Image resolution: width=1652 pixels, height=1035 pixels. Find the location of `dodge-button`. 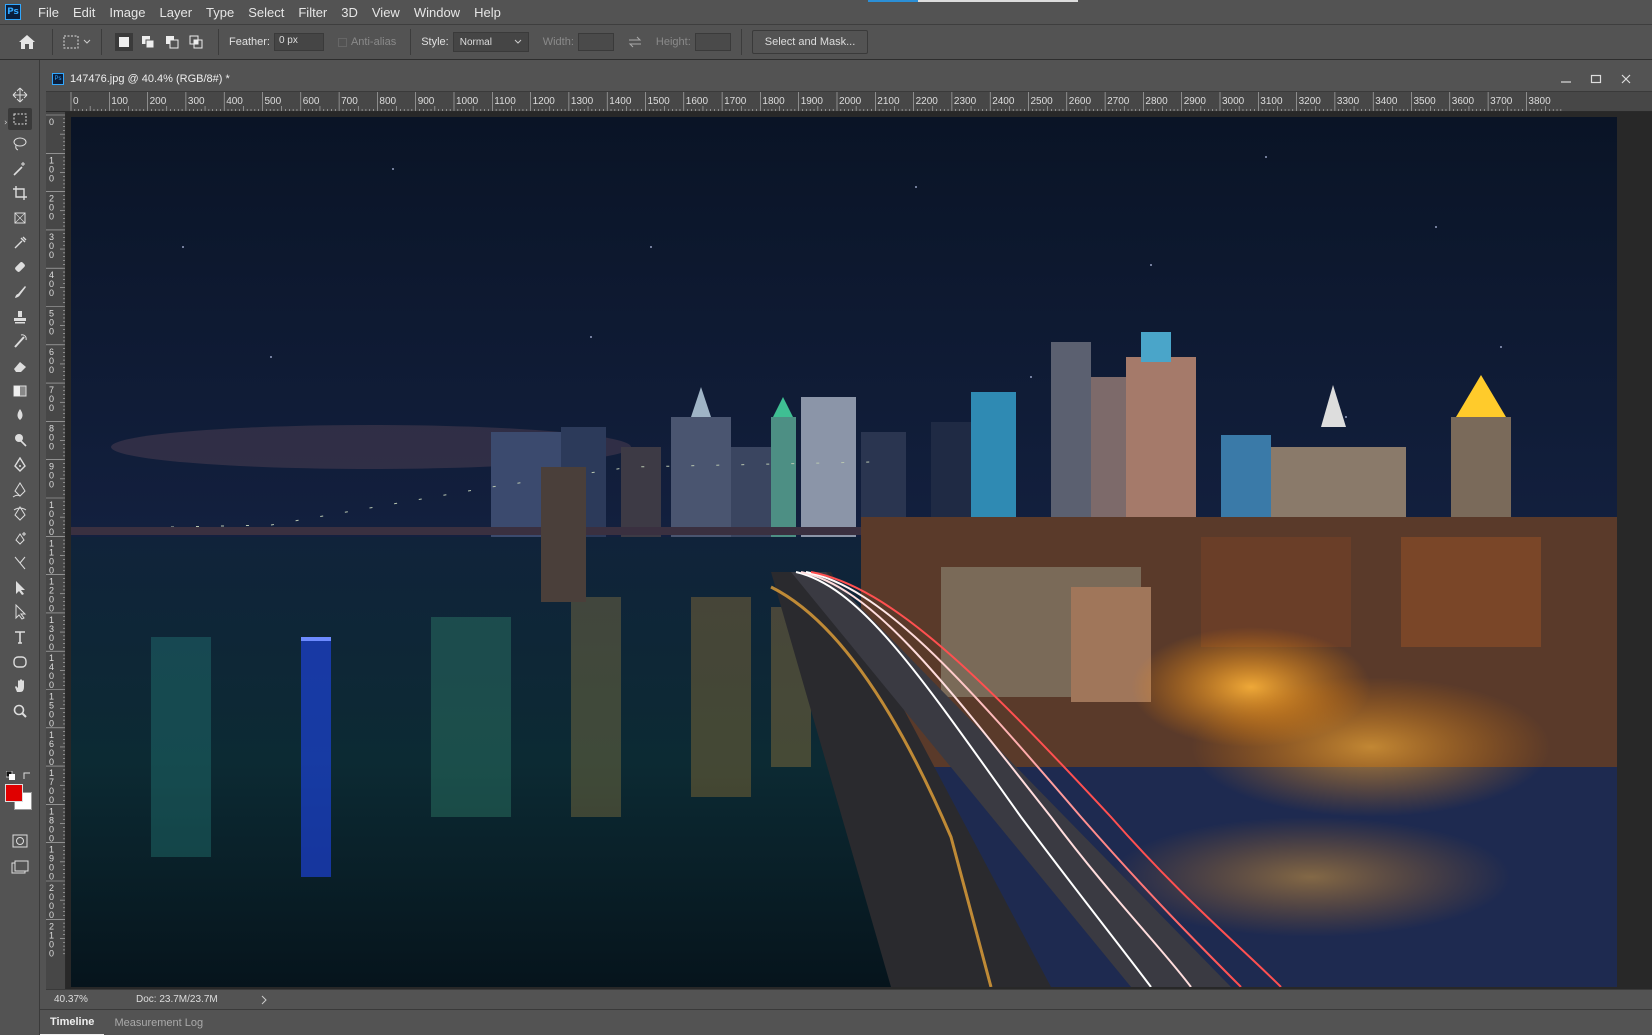

dodge-button is located at coordinates (20, 440).